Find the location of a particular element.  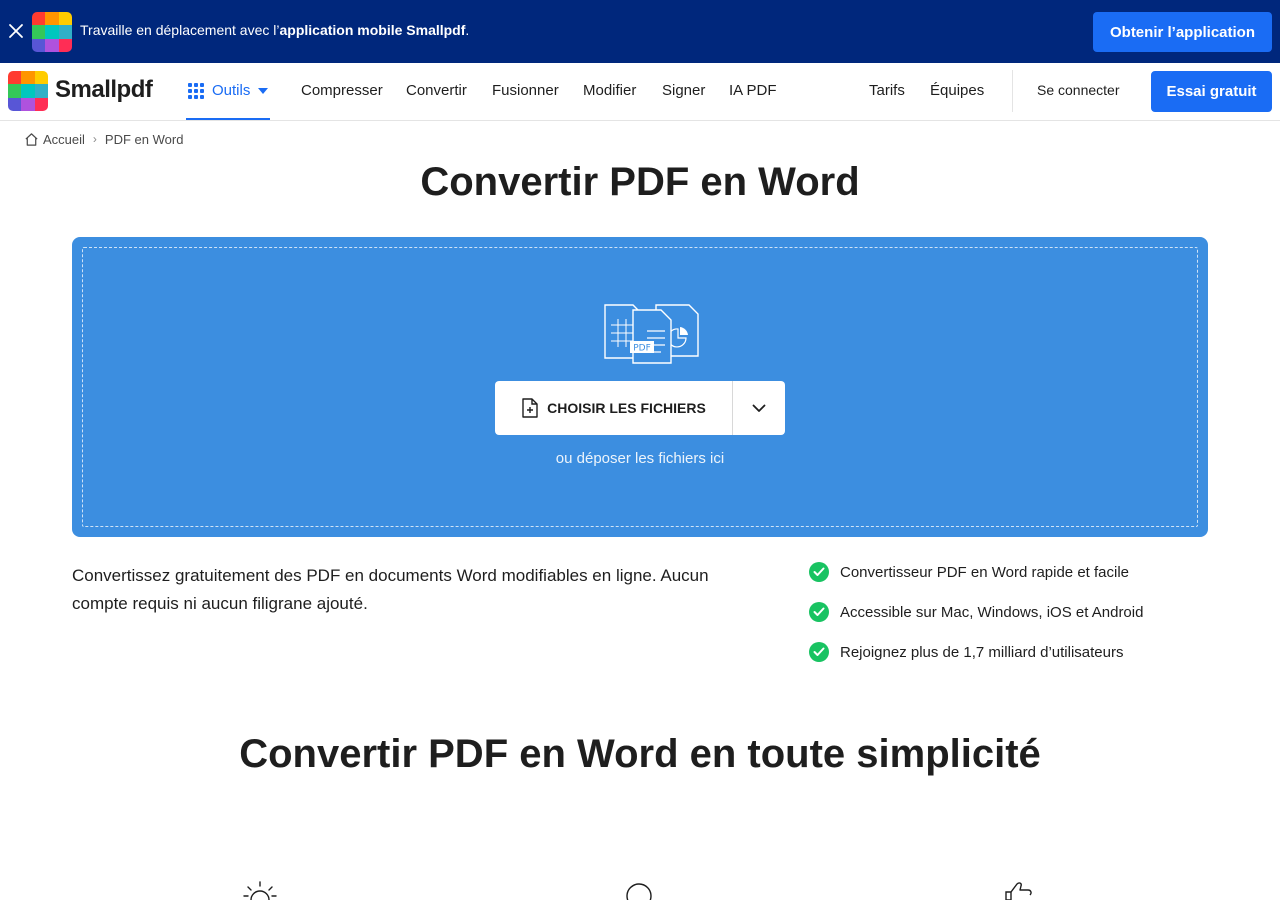

tools-menu-button: Outils is located at coordinates (228, 91).